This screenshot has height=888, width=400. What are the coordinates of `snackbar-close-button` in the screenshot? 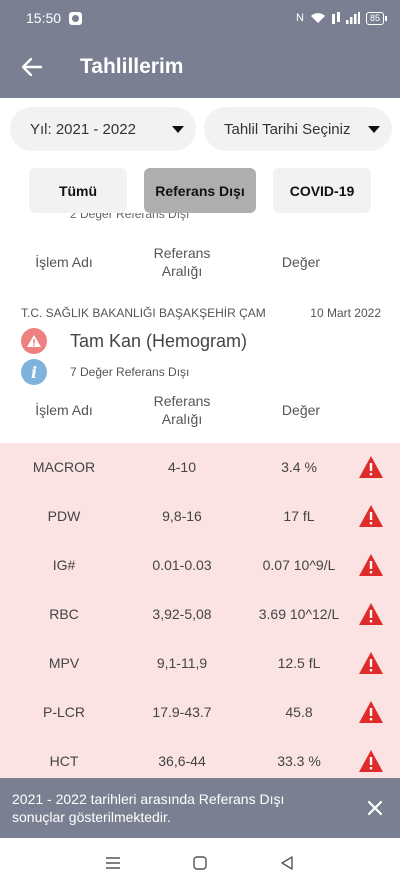 It's located at (375, 808).